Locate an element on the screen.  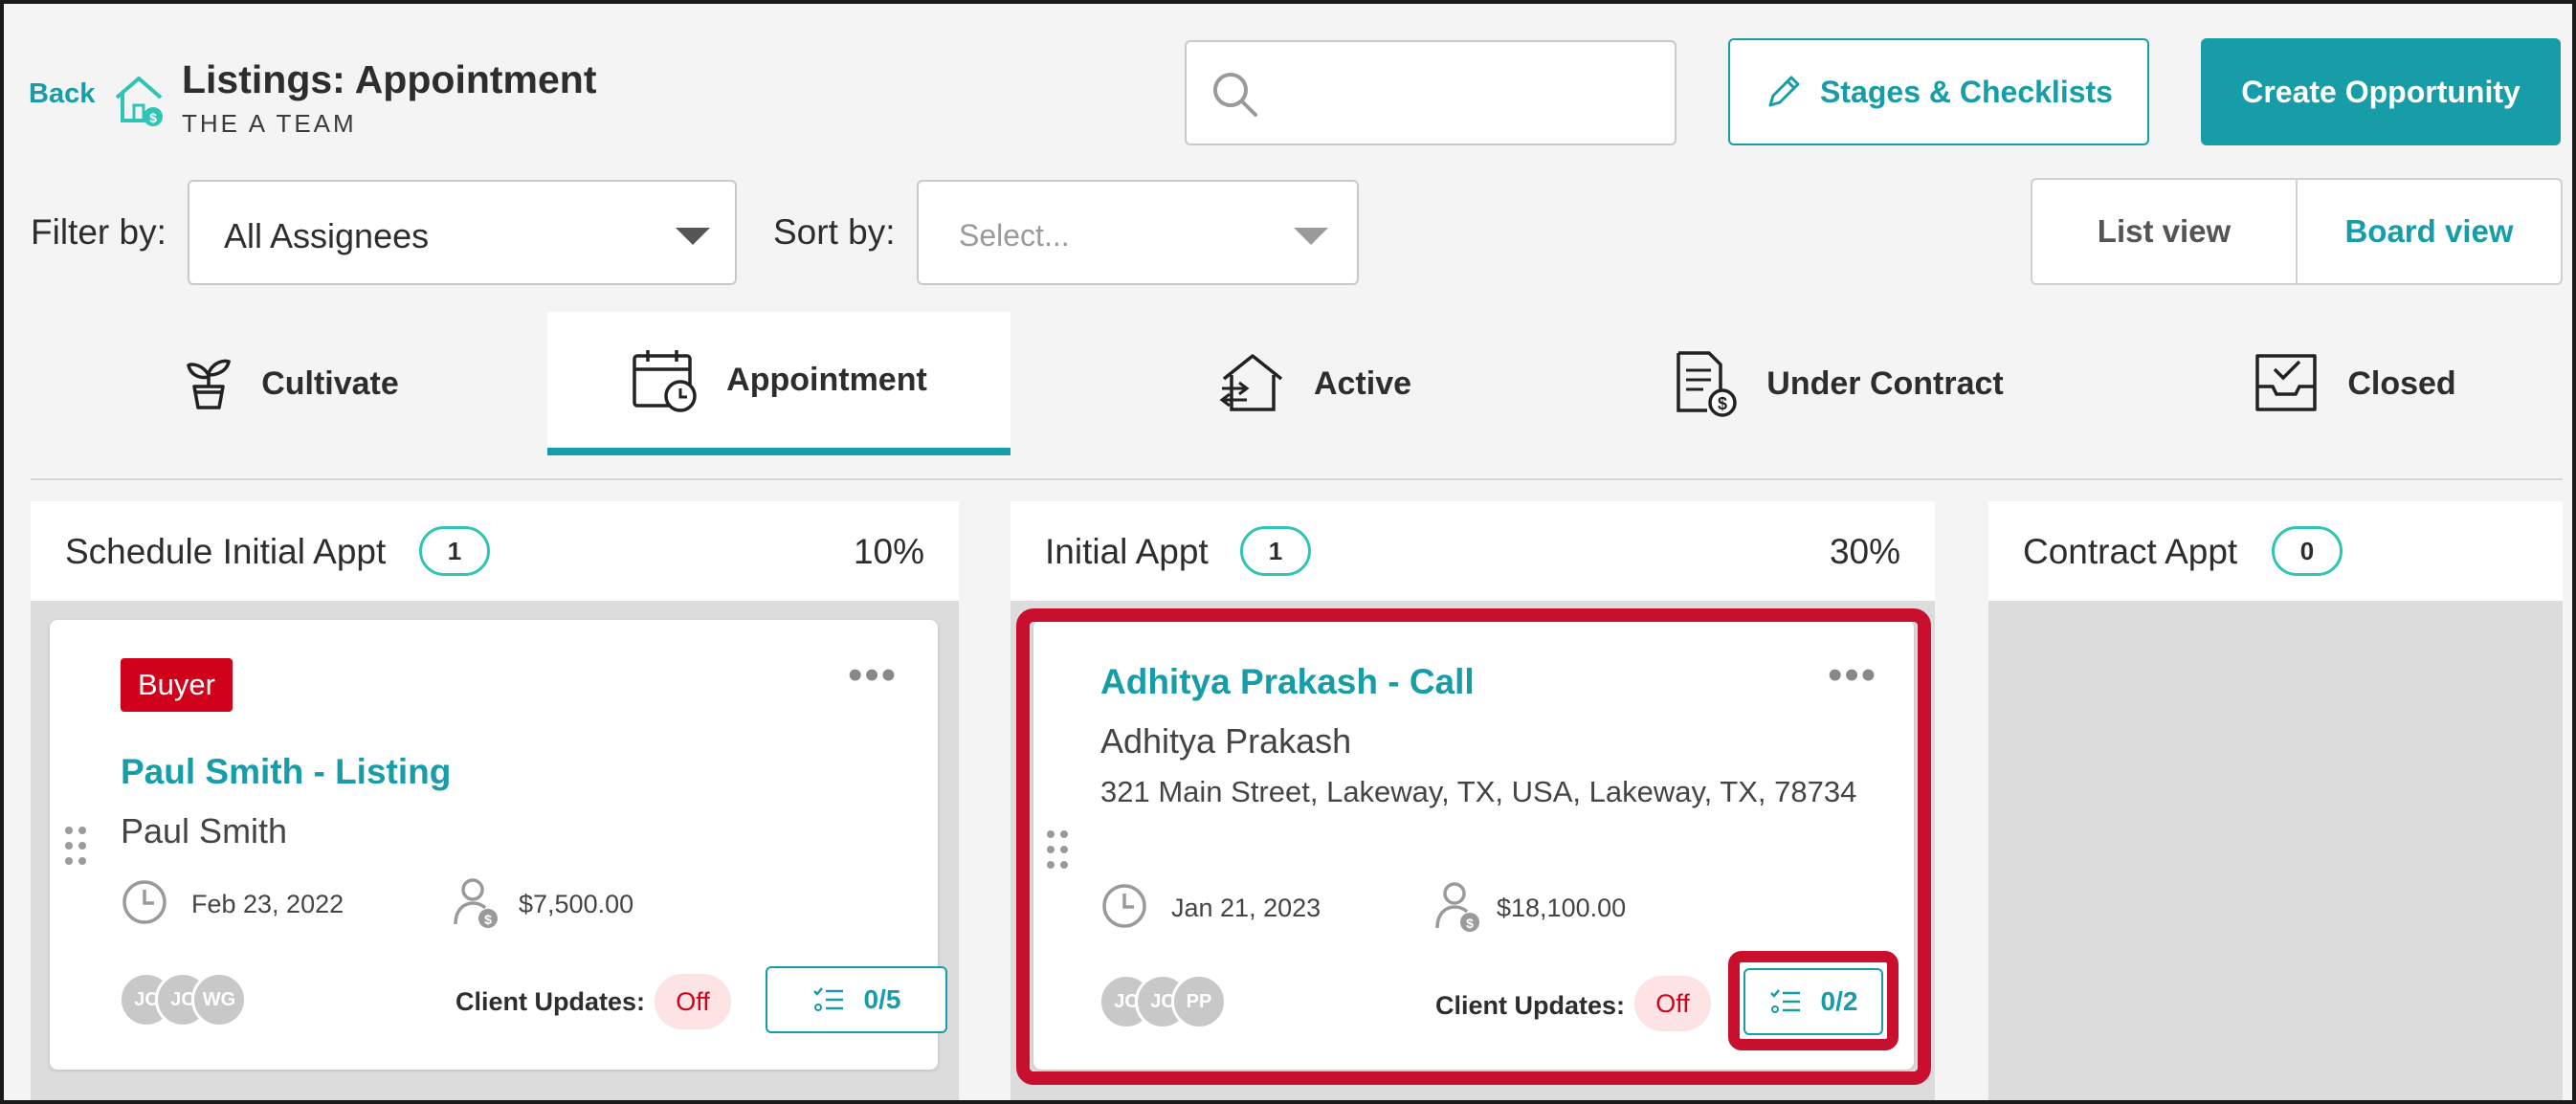
back-link: Back is located at coordinates (62, 94).